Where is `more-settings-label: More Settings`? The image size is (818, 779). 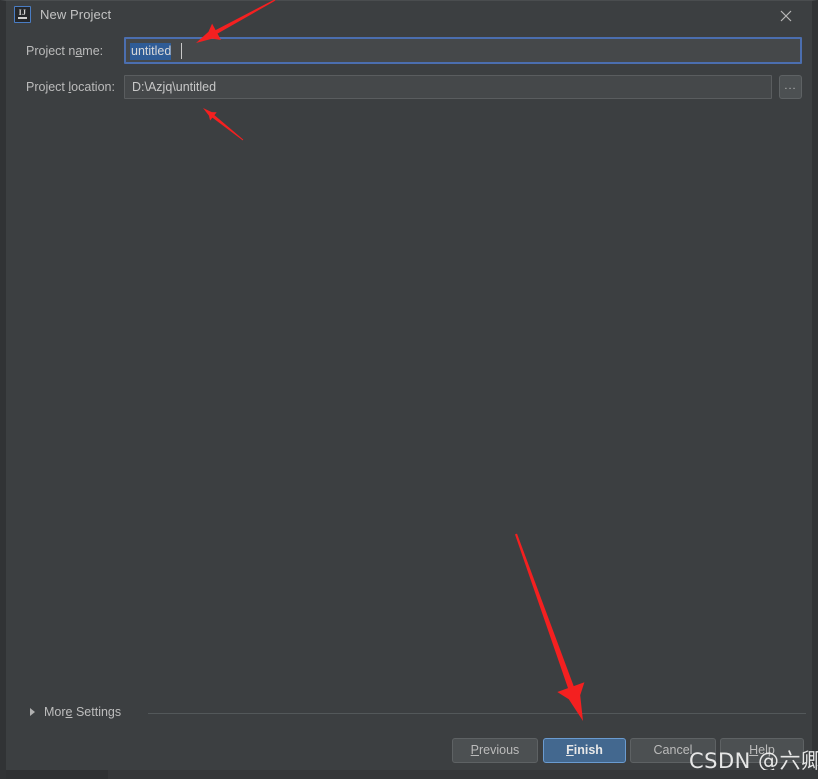 more-settings-label: More Settings is located at coordinates (82, 712).